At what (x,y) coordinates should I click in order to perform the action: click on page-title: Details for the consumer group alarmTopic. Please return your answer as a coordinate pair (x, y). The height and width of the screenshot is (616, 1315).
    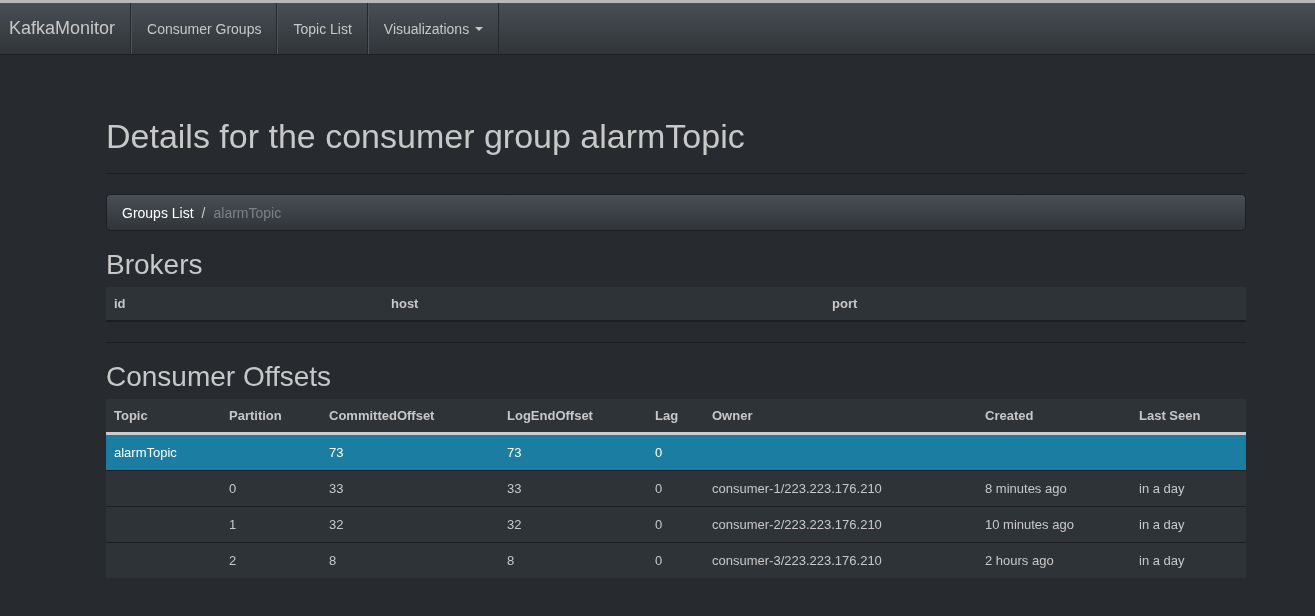
    Looking at the image, I should click on (676, 144).